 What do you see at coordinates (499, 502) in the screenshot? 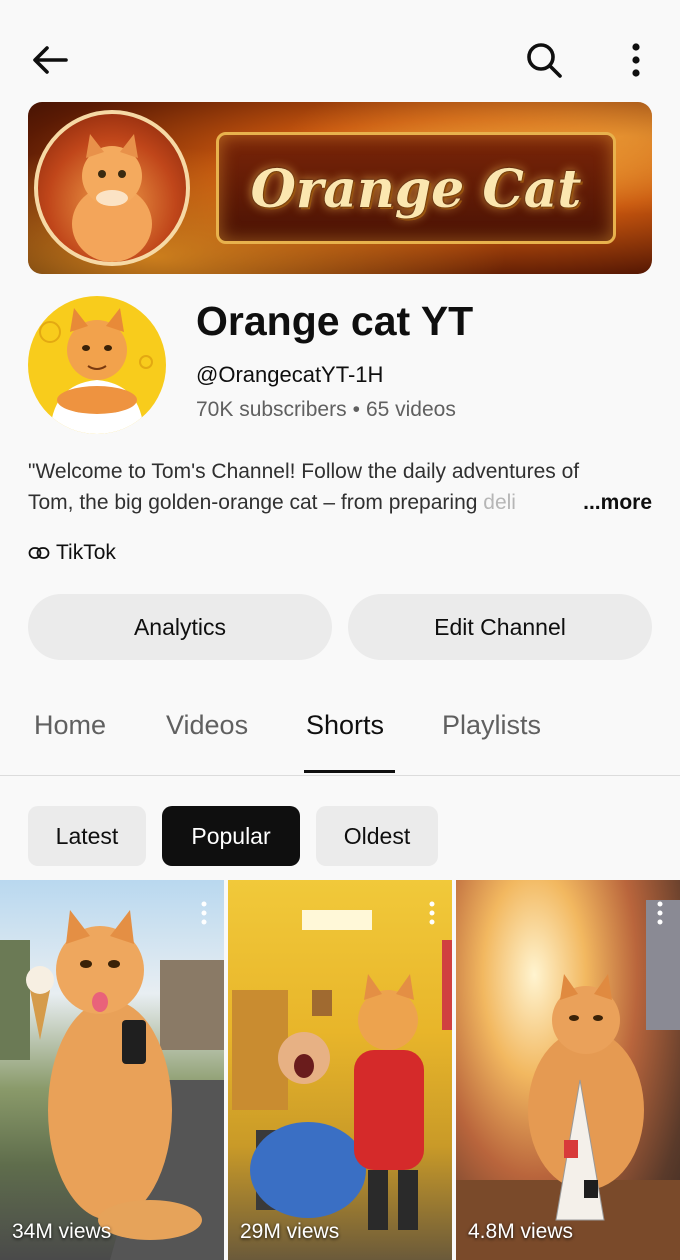
I see `description-faded-text: deli` at bounding box center [499, 502].